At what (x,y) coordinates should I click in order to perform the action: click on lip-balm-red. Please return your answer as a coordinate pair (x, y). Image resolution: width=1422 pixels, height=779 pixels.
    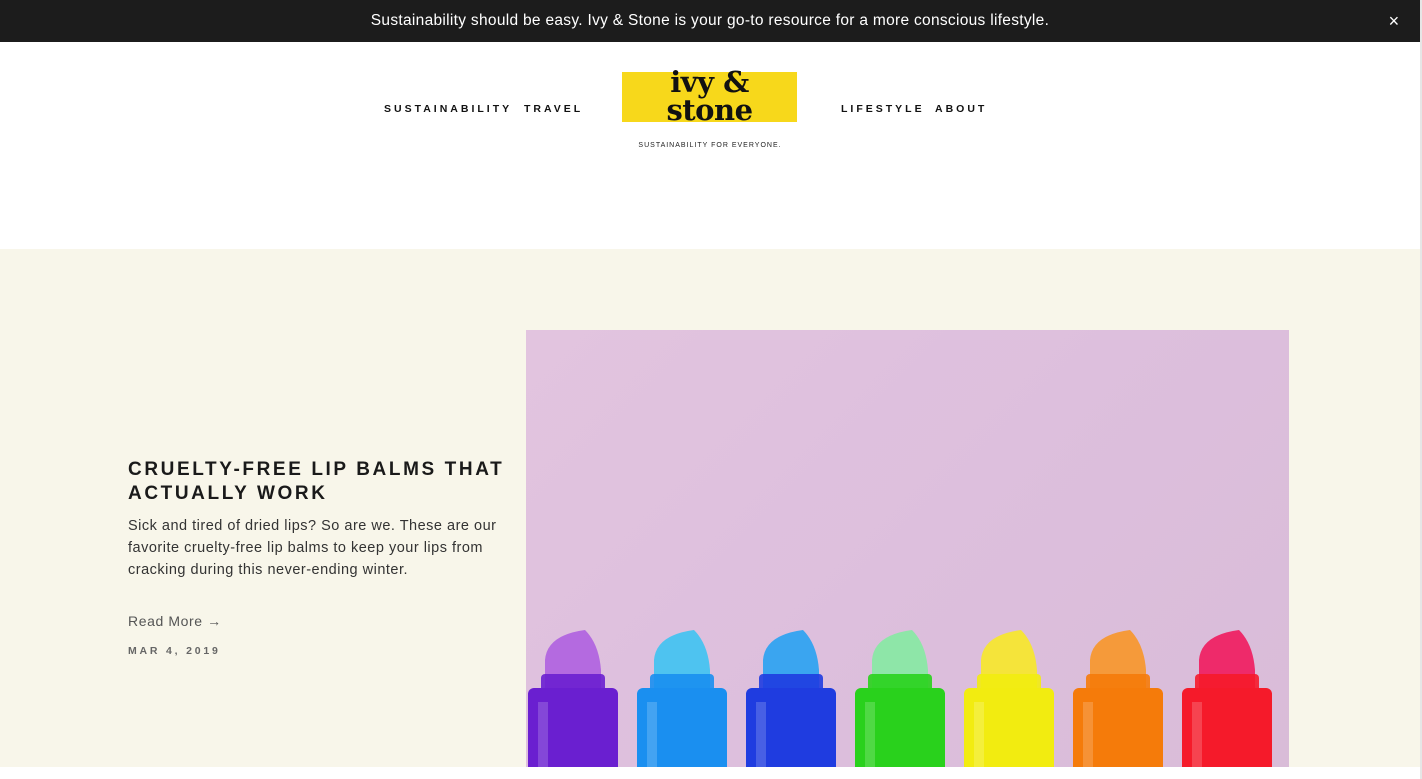
    Looking at the image, I should click on (1227, 704).